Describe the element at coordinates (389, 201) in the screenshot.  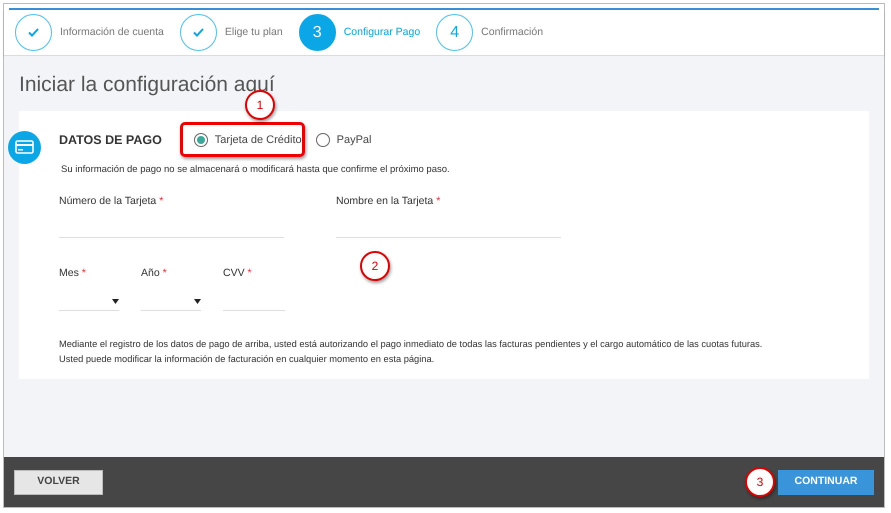
I see `field-label: Nombre en la Tarjeta *` at that location.